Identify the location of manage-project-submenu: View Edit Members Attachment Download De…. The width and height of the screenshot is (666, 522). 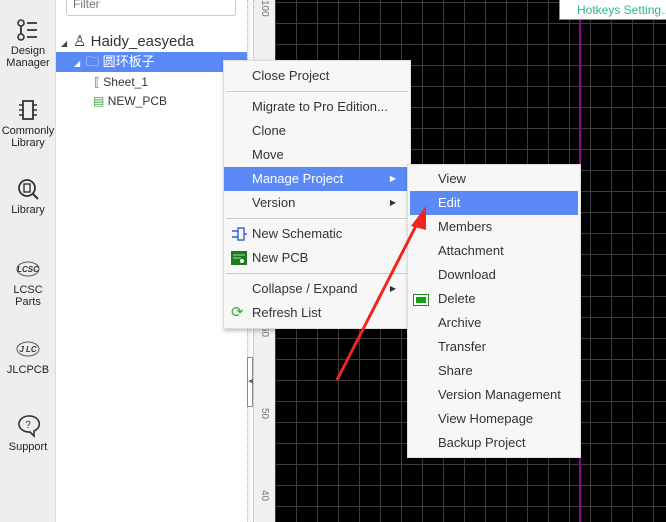
(494, 311).